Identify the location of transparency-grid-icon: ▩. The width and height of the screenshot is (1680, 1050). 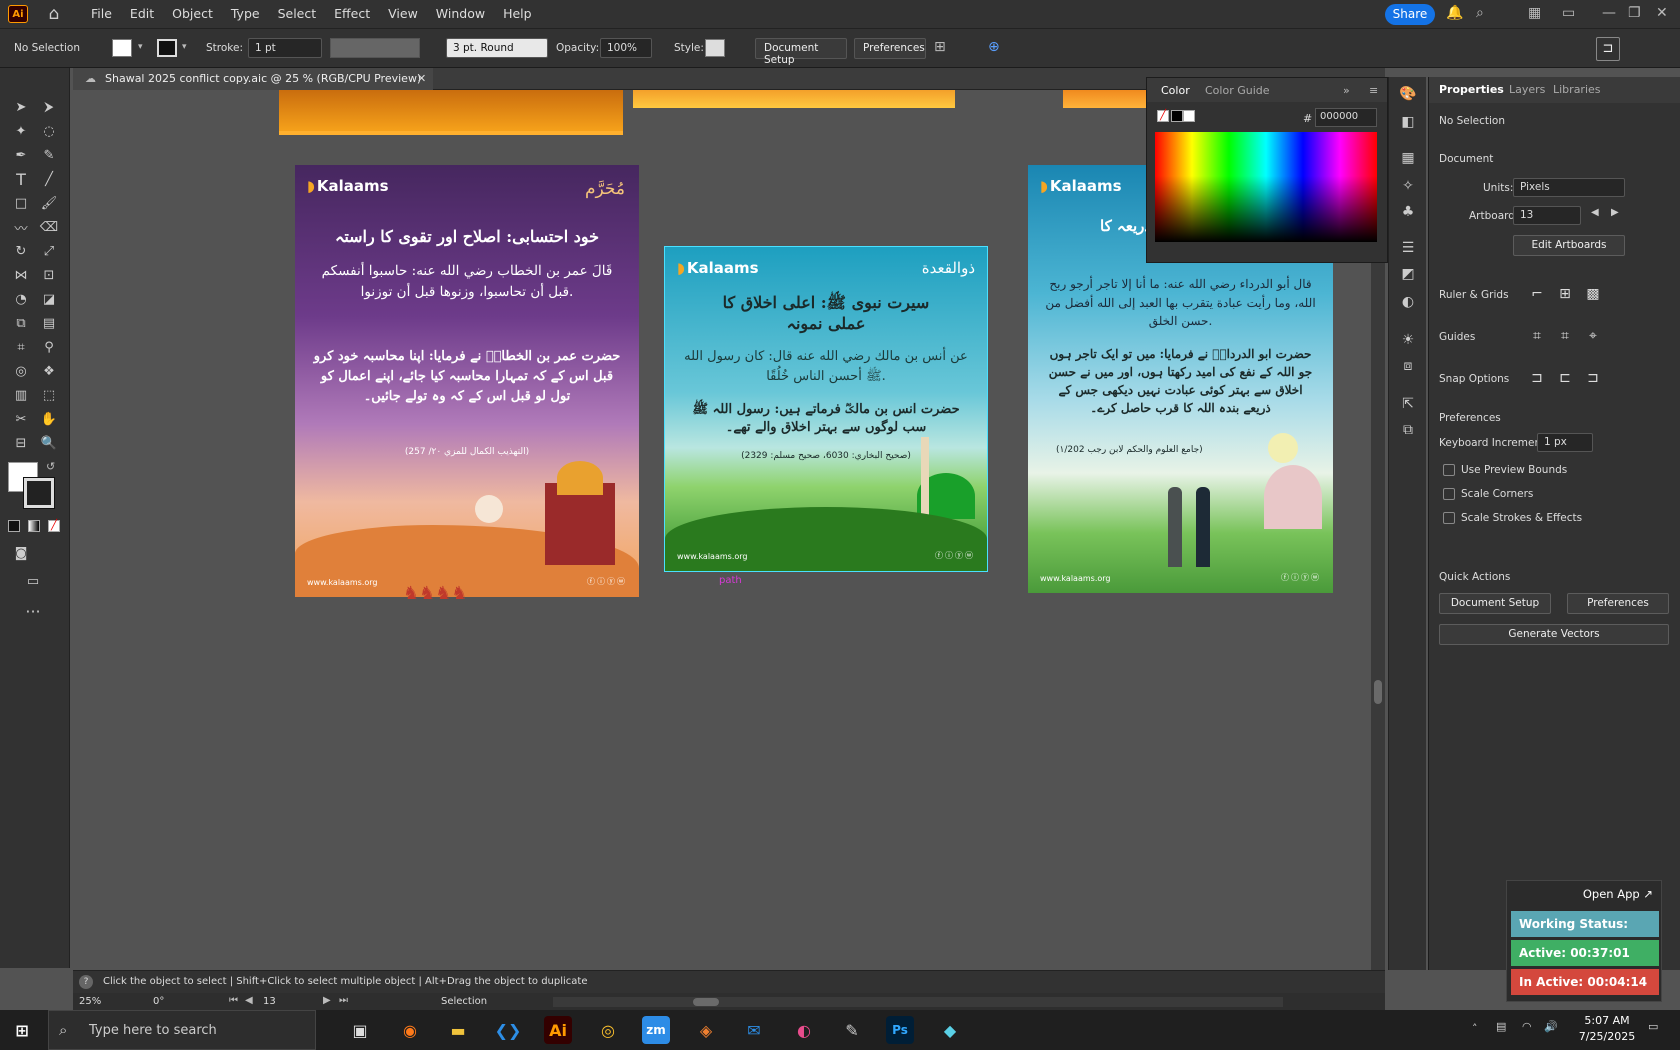
(1593, 294).